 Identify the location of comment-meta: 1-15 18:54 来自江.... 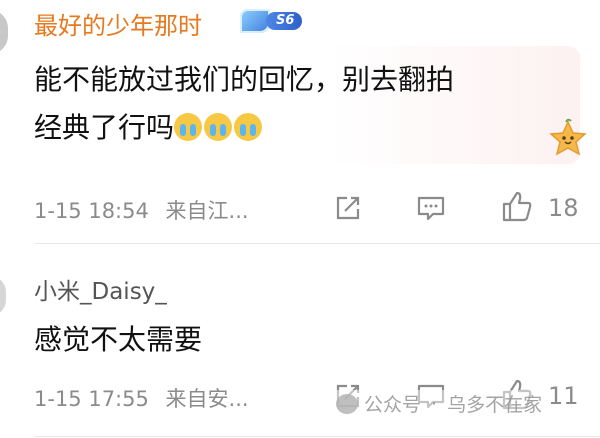
(141, 210).